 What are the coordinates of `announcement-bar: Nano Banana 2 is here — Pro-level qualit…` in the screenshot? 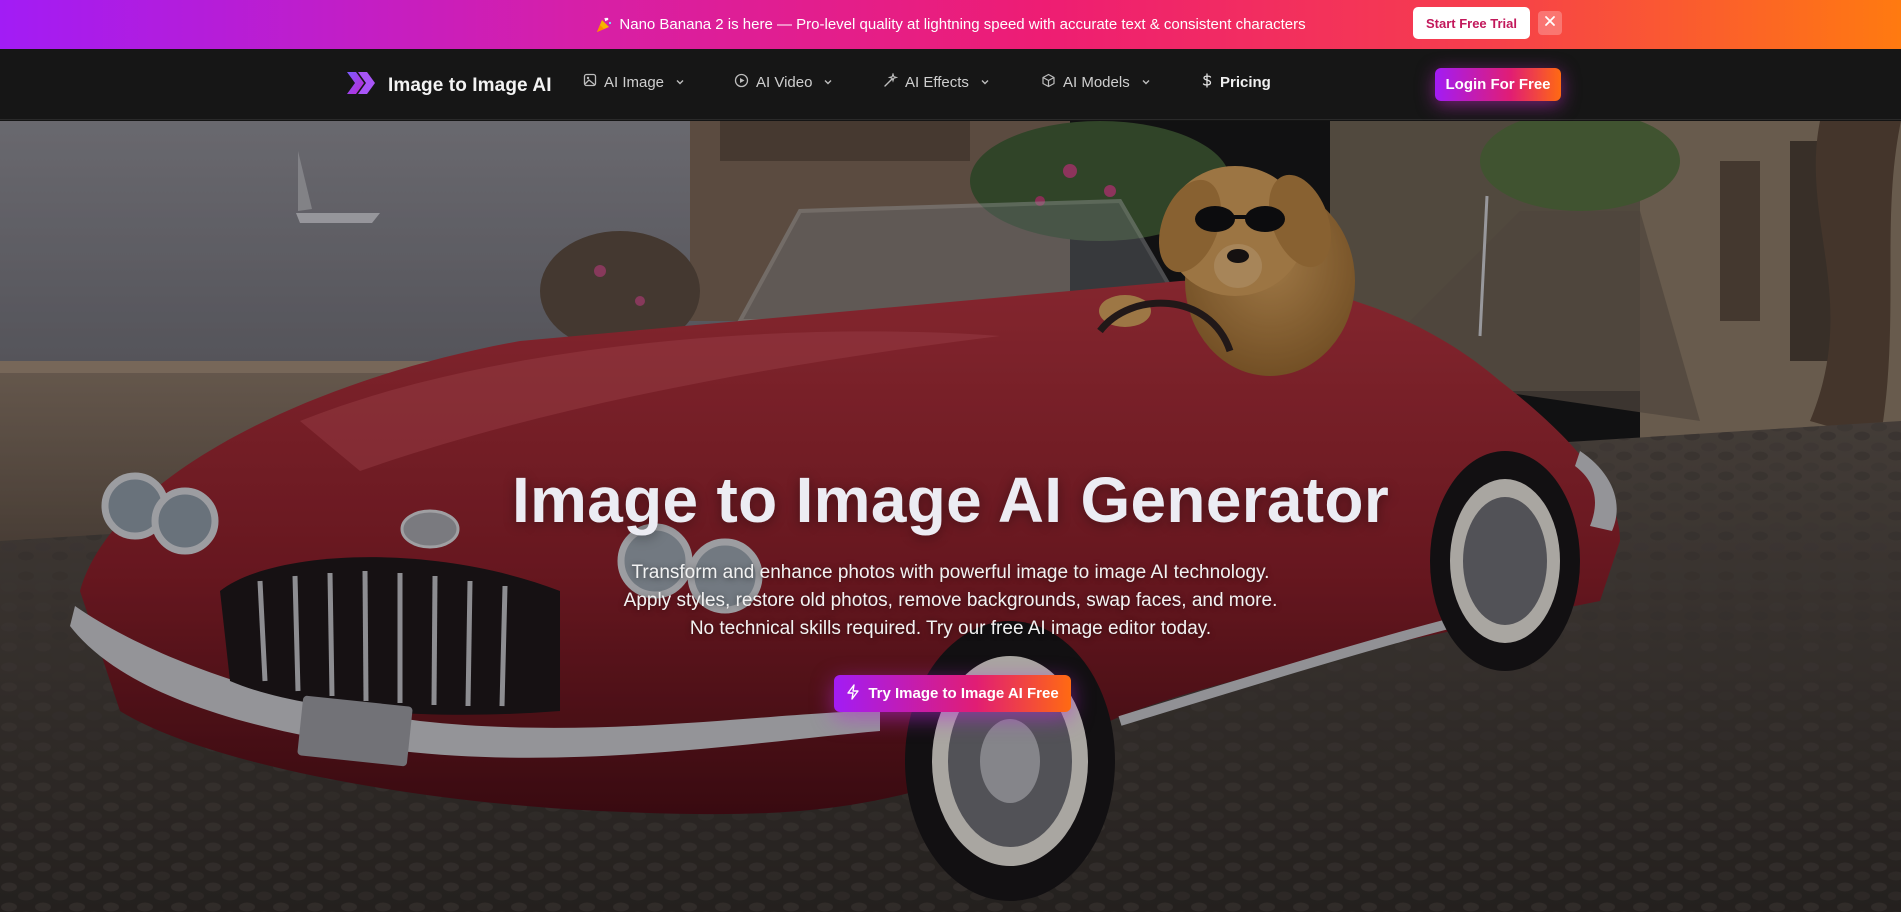 It's located at (950, 24).